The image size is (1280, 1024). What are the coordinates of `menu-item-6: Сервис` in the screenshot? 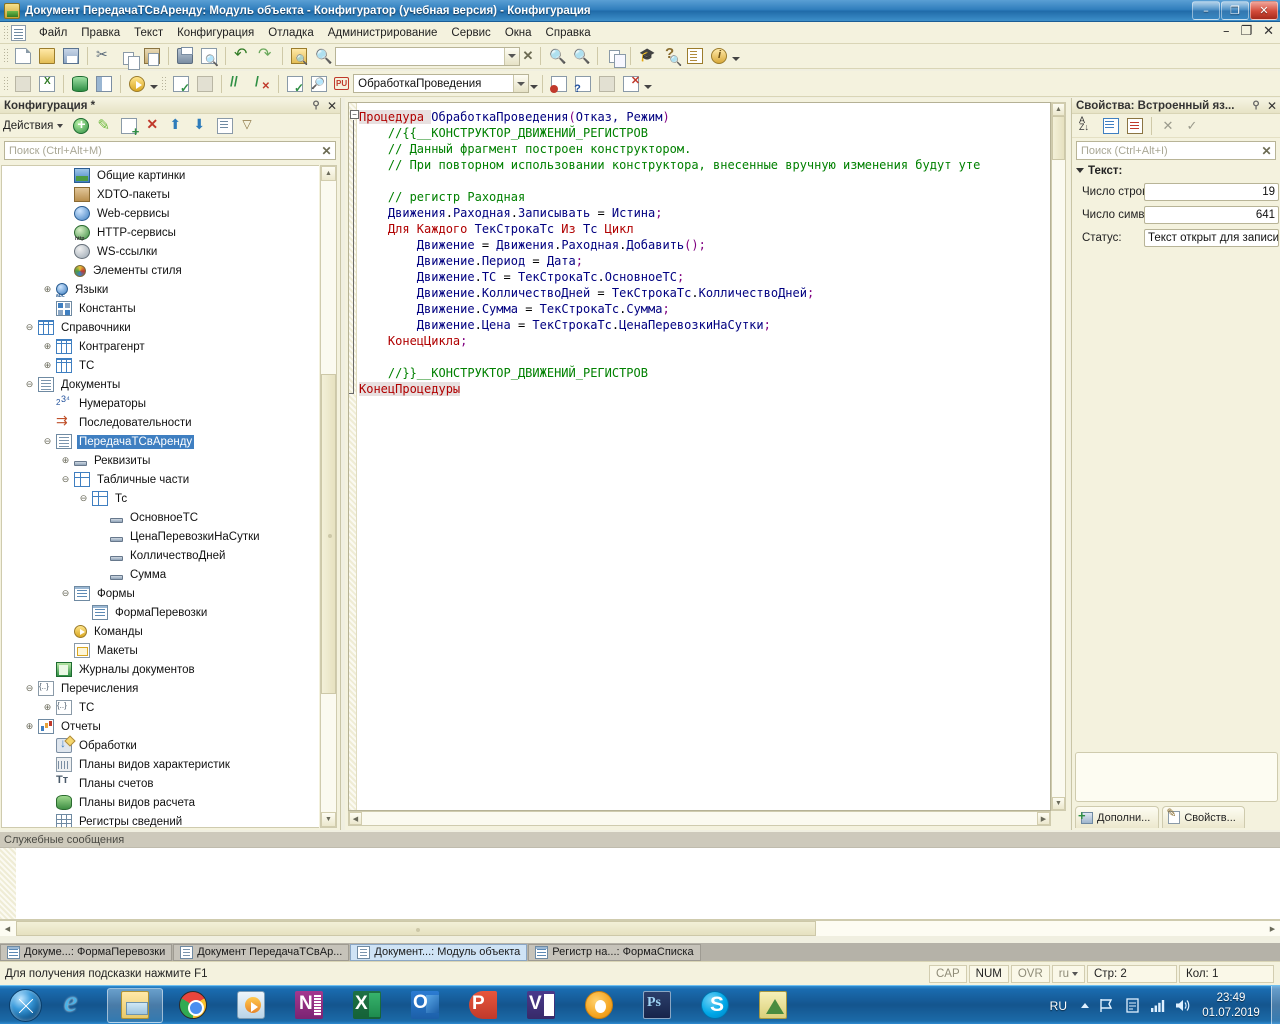 It's located at (470, 33).